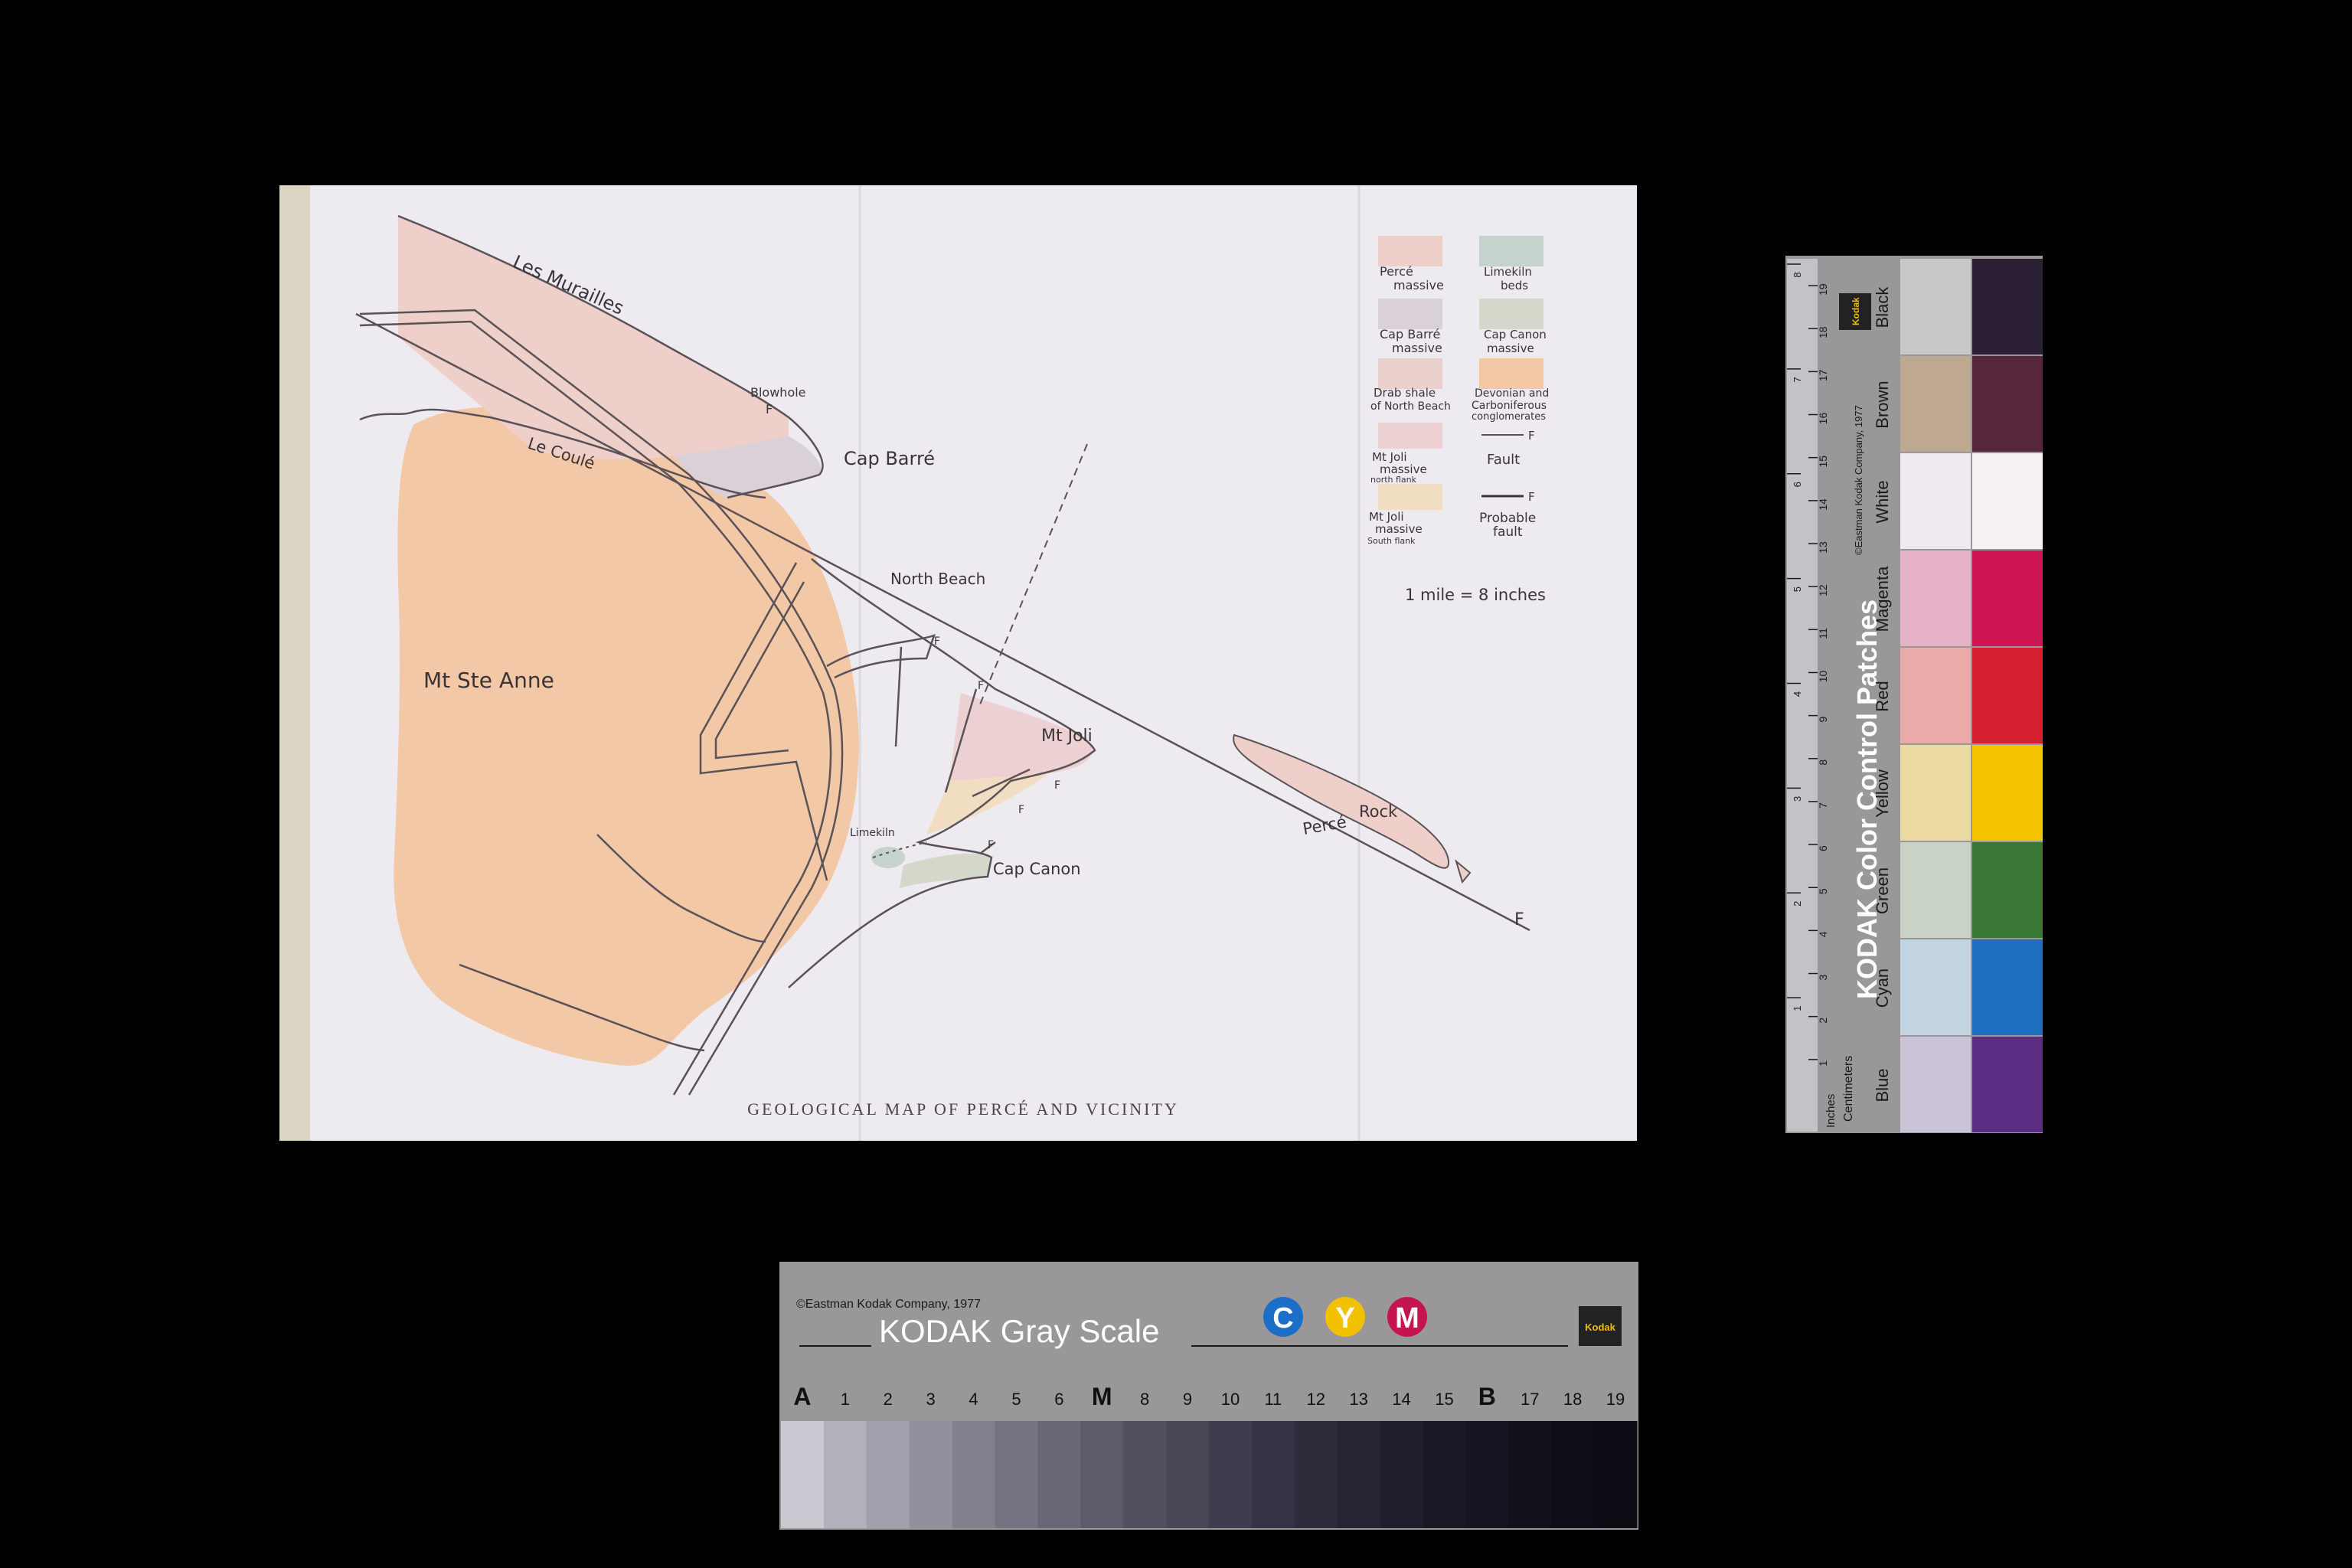  What do you see at coordinates (1797, 274) in the screenshot?
I see `ruler-inch-label: 8` at bounding box center [1797, 274].